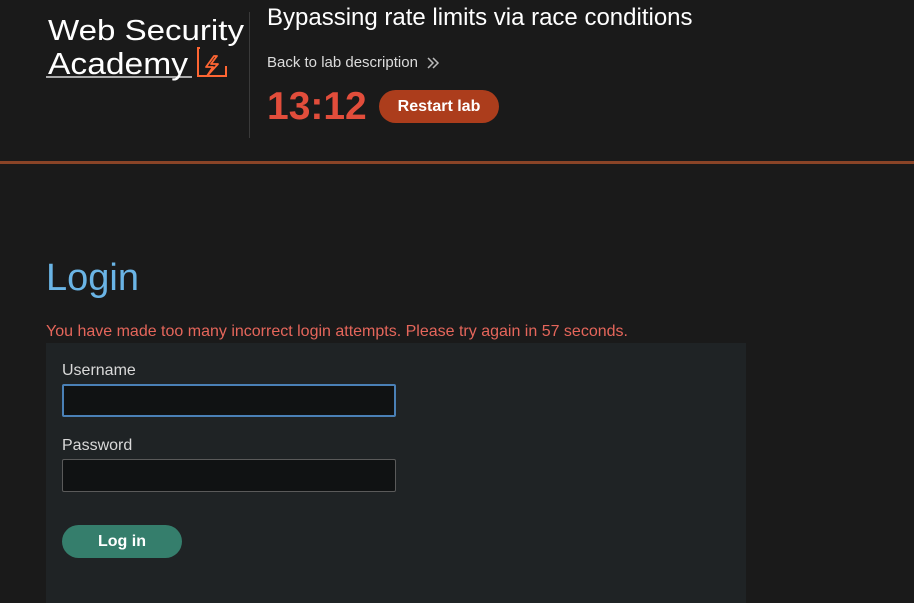  I want to click on username-input, so click(229, 400).